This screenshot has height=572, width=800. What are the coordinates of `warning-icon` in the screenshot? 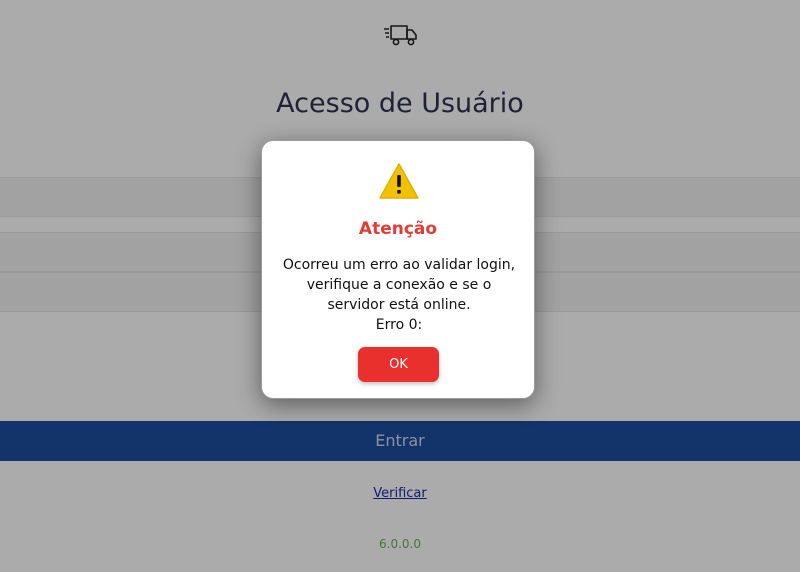 It's located at (399, 181).